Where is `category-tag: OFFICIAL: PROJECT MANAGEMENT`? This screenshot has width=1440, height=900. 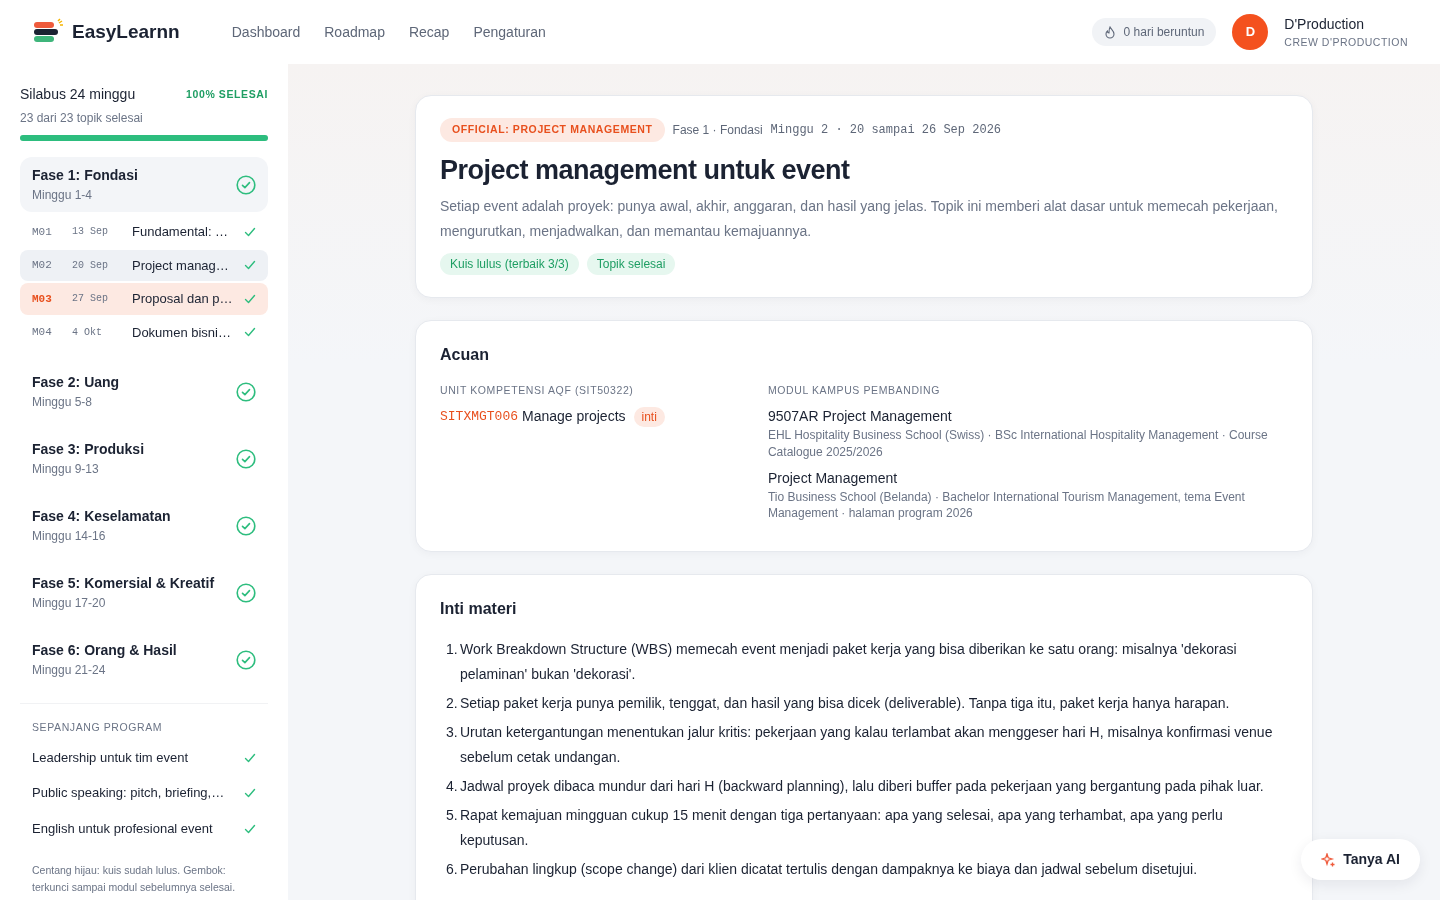
category-tag: OFFICIAL: PROJECT MANAGEMENT is located at coordinates (552, 130).